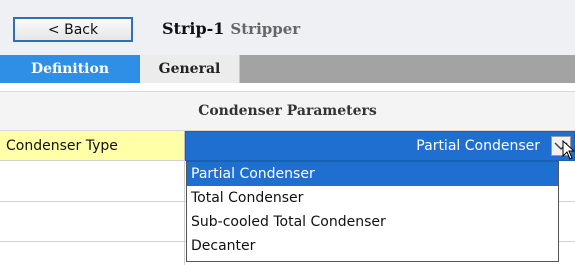 The image size is (575, 265). Describe the element at coordinates (380, 146) in the screenshot. I see `condenser-type-select: Partial Condenser` at that location.